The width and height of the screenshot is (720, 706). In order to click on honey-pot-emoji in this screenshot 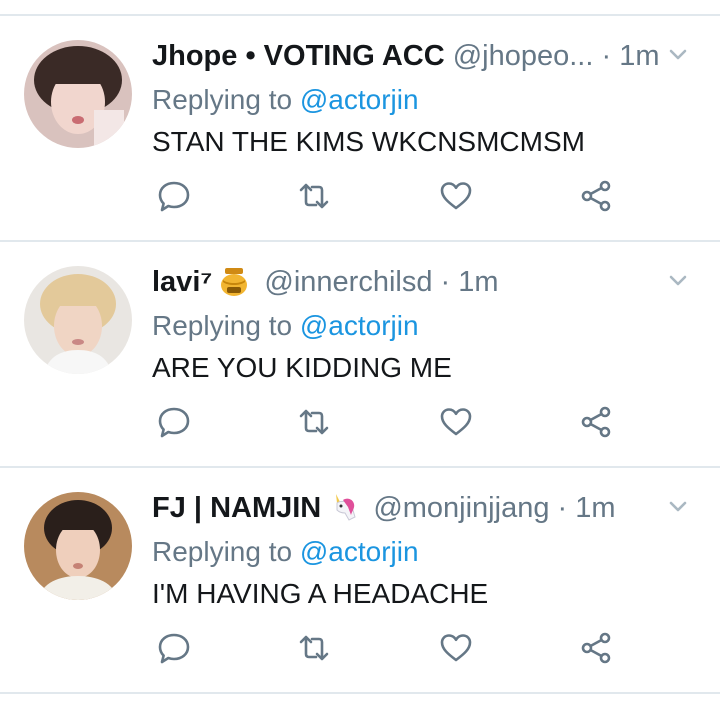, I will do `click(234, 286)`.